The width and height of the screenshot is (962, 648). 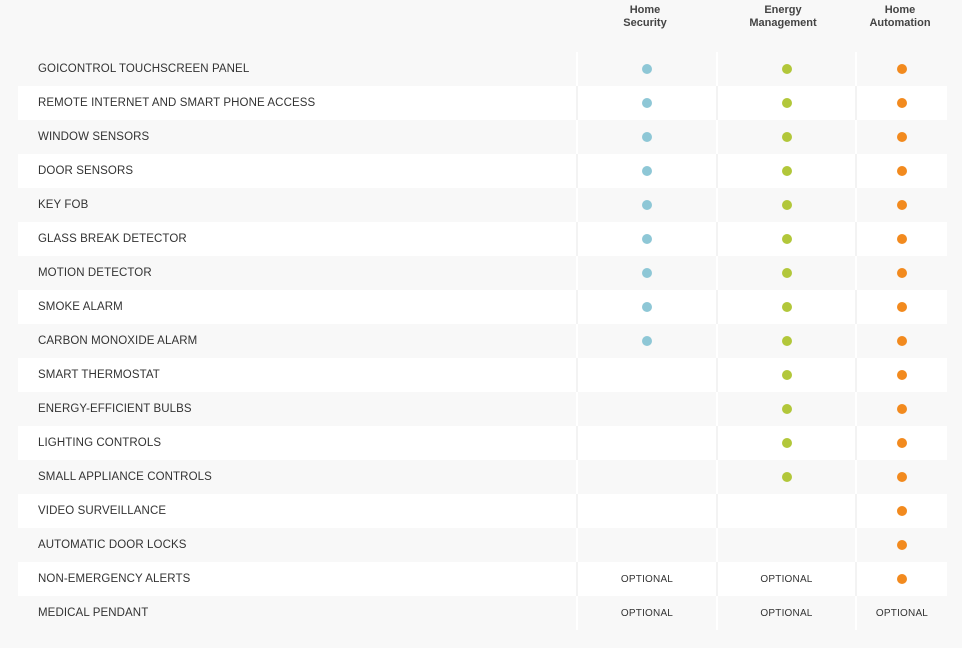 What do you see at coordinates (783, 10) in the screenshot?
I see `column-header-line: Energy` at bounding box center [783, 10].